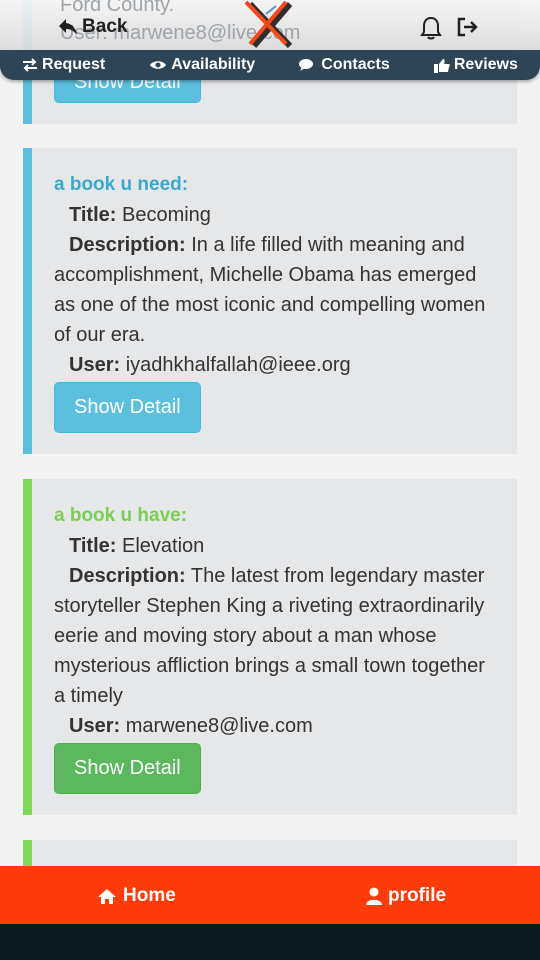 This screenshot has height=960, width=540. What do you see at coordinates (406, 896) in the screenshot?
I see `profile-button: profile` at bounding box center [406, 896].